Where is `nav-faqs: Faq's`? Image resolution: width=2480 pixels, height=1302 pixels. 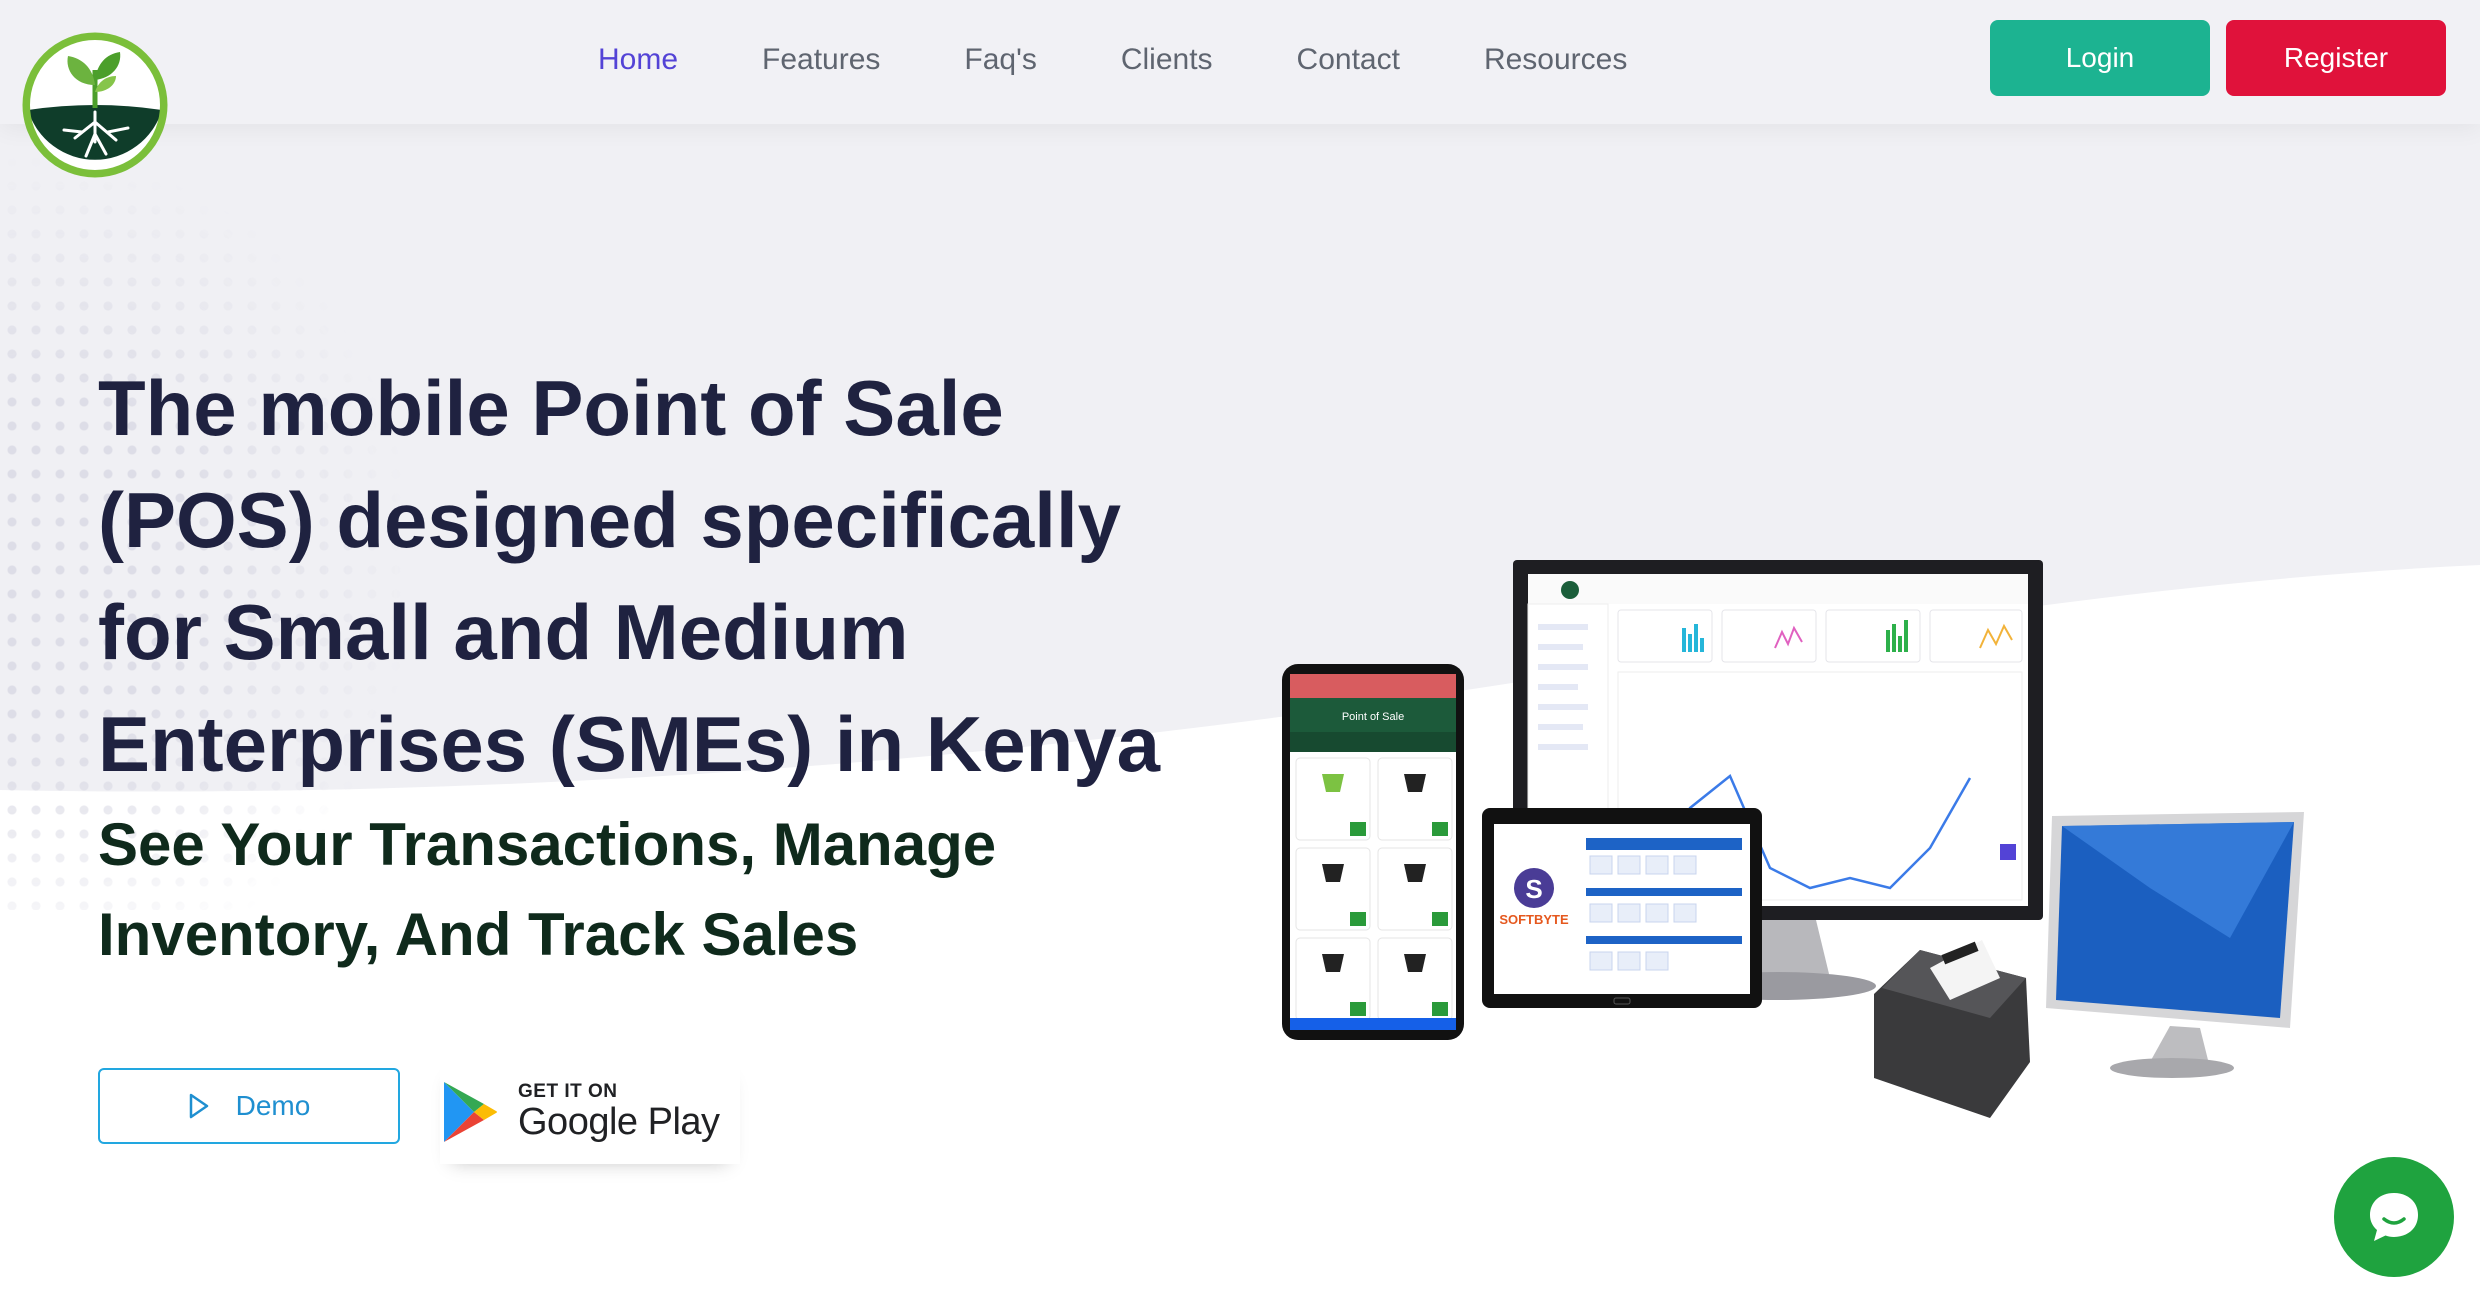
nav-faqs: Faq's is located at coordinates (1000, 60).